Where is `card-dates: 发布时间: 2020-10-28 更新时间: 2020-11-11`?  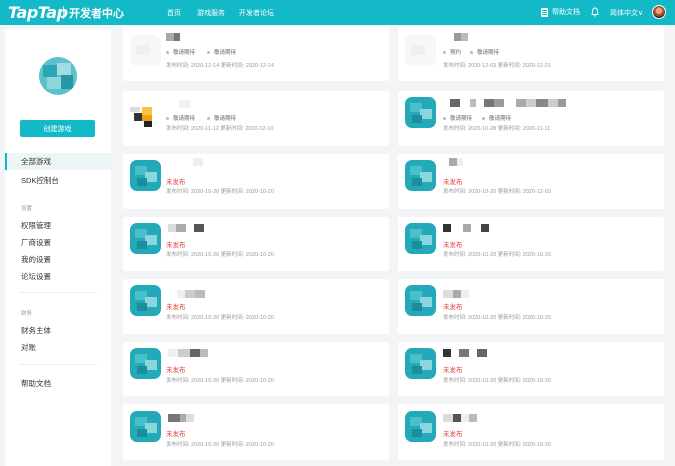
card-dates: 发布时间: 2020-10-28 更新时间: 2020-11-11 is located at coordinates (497, 129).